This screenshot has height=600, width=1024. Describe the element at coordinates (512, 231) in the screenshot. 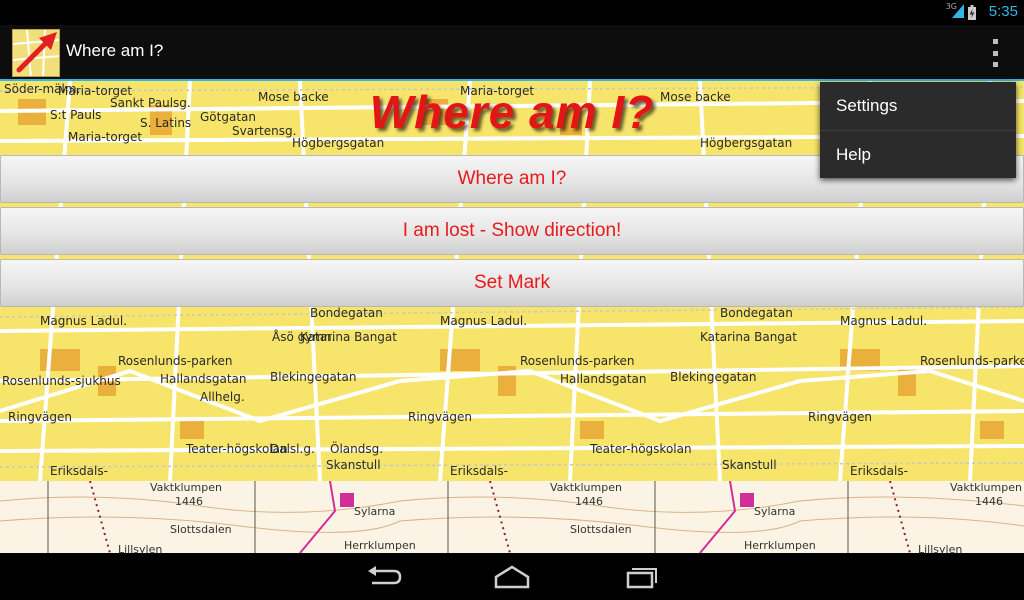

I see `show-direction-button: I am lost - Show direction!` at that location.